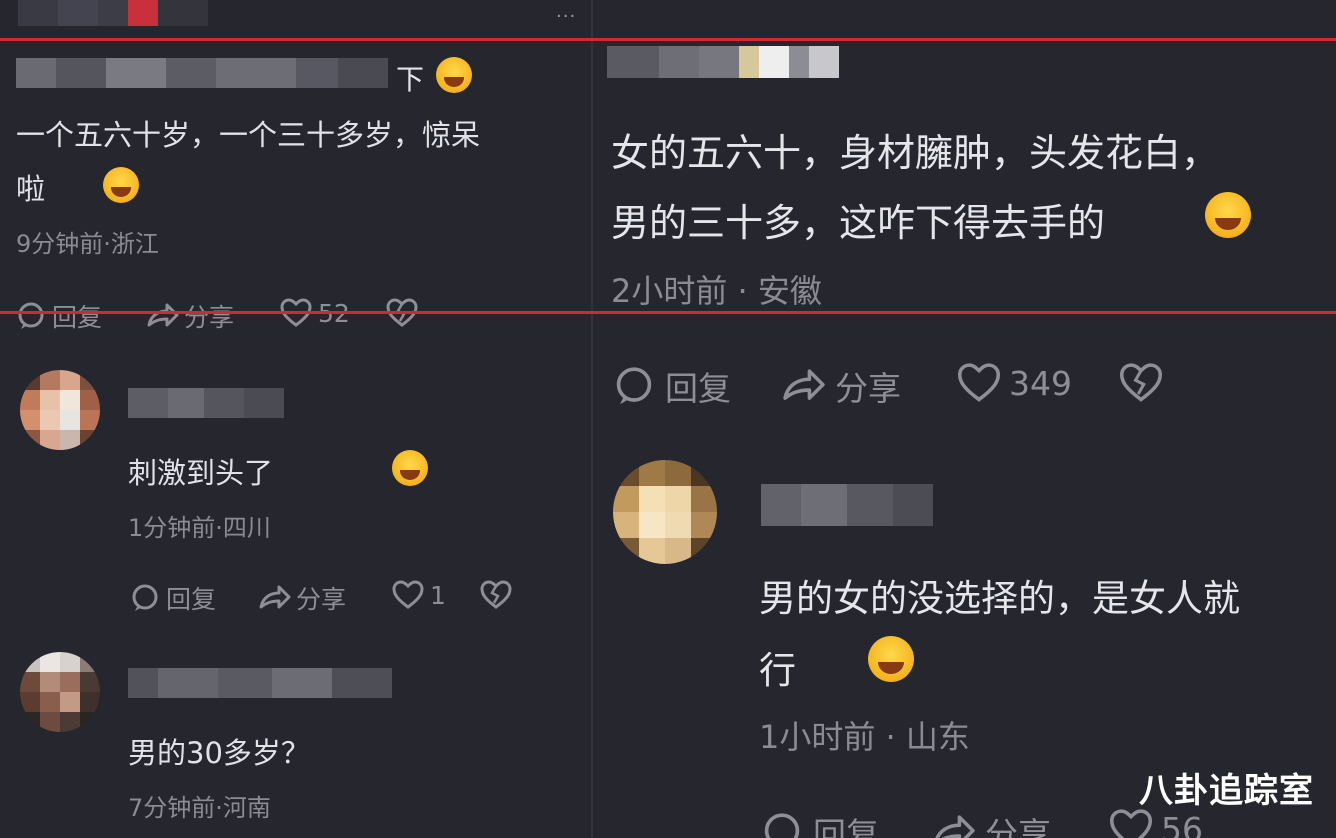 This screenshot has height=838, width=1336. Describe the element at coordinates (1040, 383) in the screenshot. I see `like-count: 349` at that location.